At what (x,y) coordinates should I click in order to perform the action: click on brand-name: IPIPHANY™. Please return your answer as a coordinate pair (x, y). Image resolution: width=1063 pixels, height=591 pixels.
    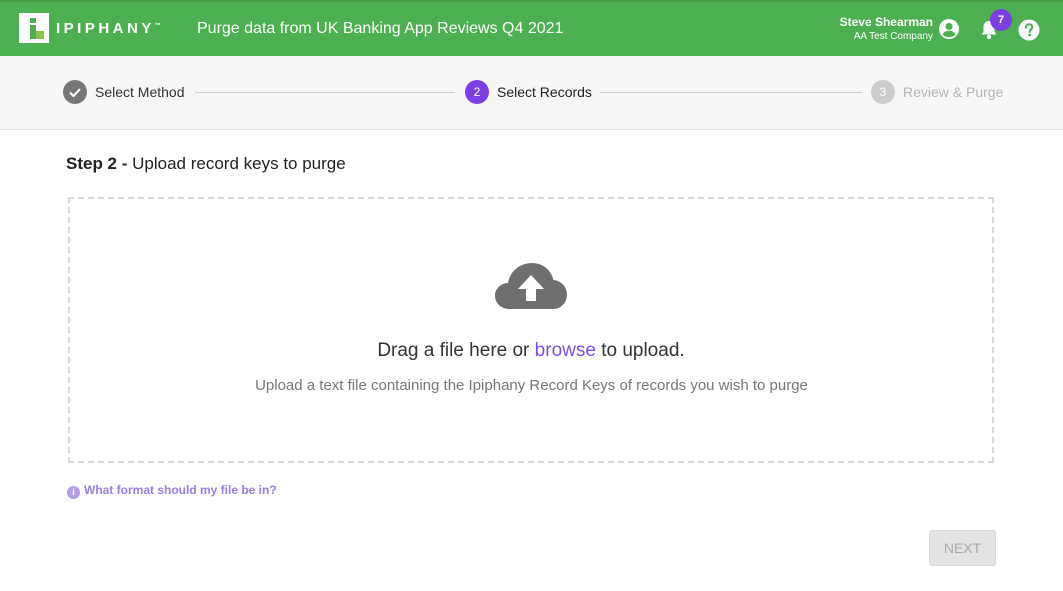
    Looking at the image, I should click on (108, 28).